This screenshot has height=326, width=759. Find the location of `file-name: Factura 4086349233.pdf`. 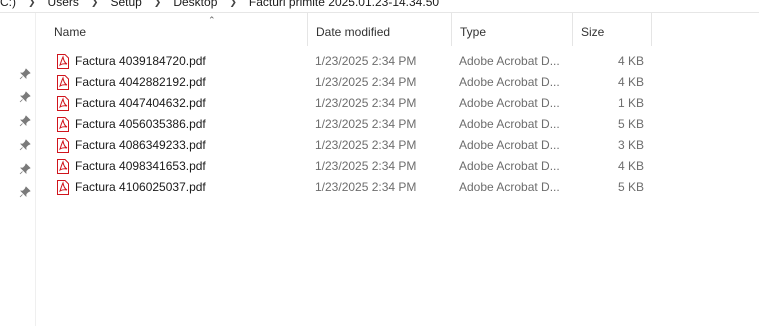

file-name: Factura 4086349233.pdf is located at coordinates (140, 145).